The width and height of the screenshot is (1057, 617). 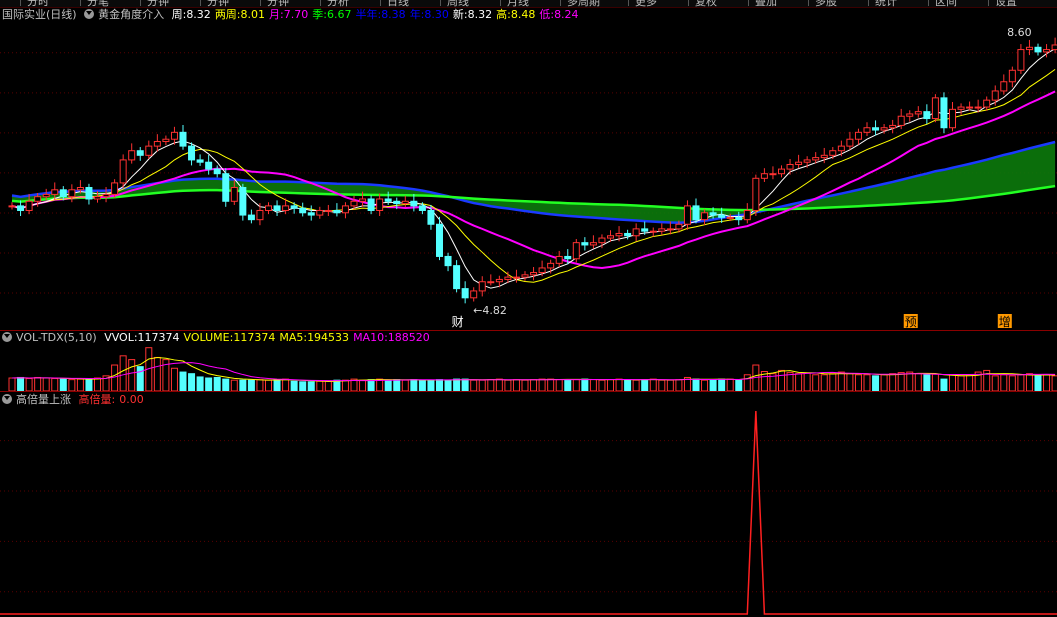 I want to click on legend-label: 两周:, so click(x=227, y=14).